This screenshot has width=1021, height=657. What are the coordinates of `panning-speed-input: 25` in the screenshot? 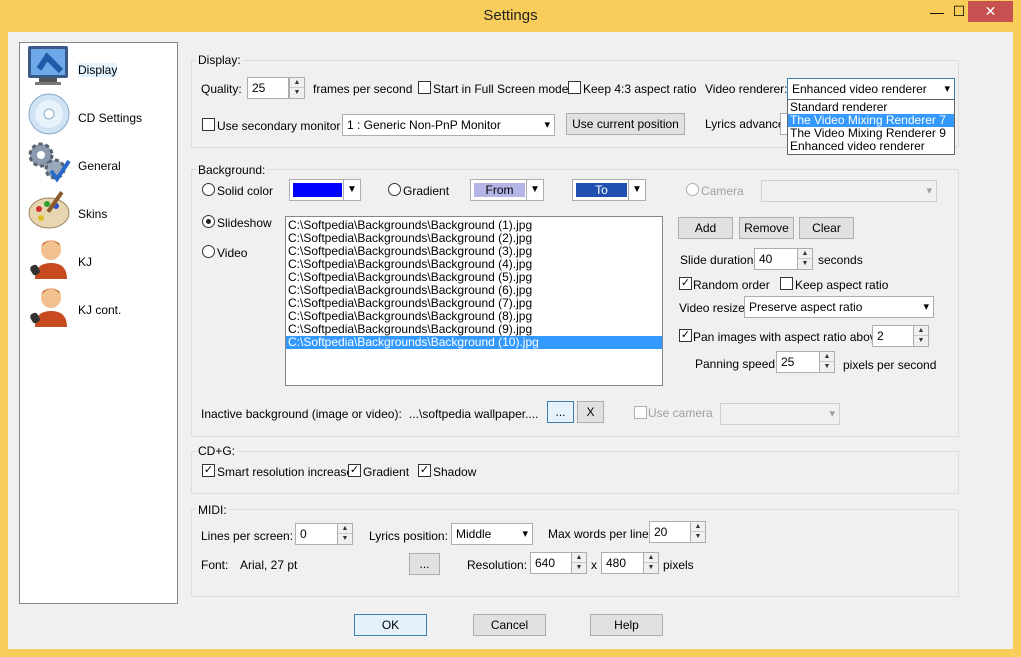 It's located at (798, 362).